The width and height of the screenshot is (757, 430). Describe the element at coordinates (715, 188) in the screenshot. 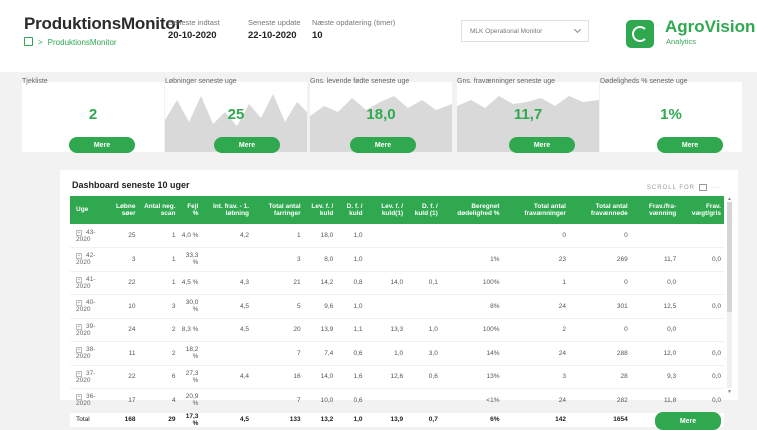

I see `more-icon: ···` at that location.